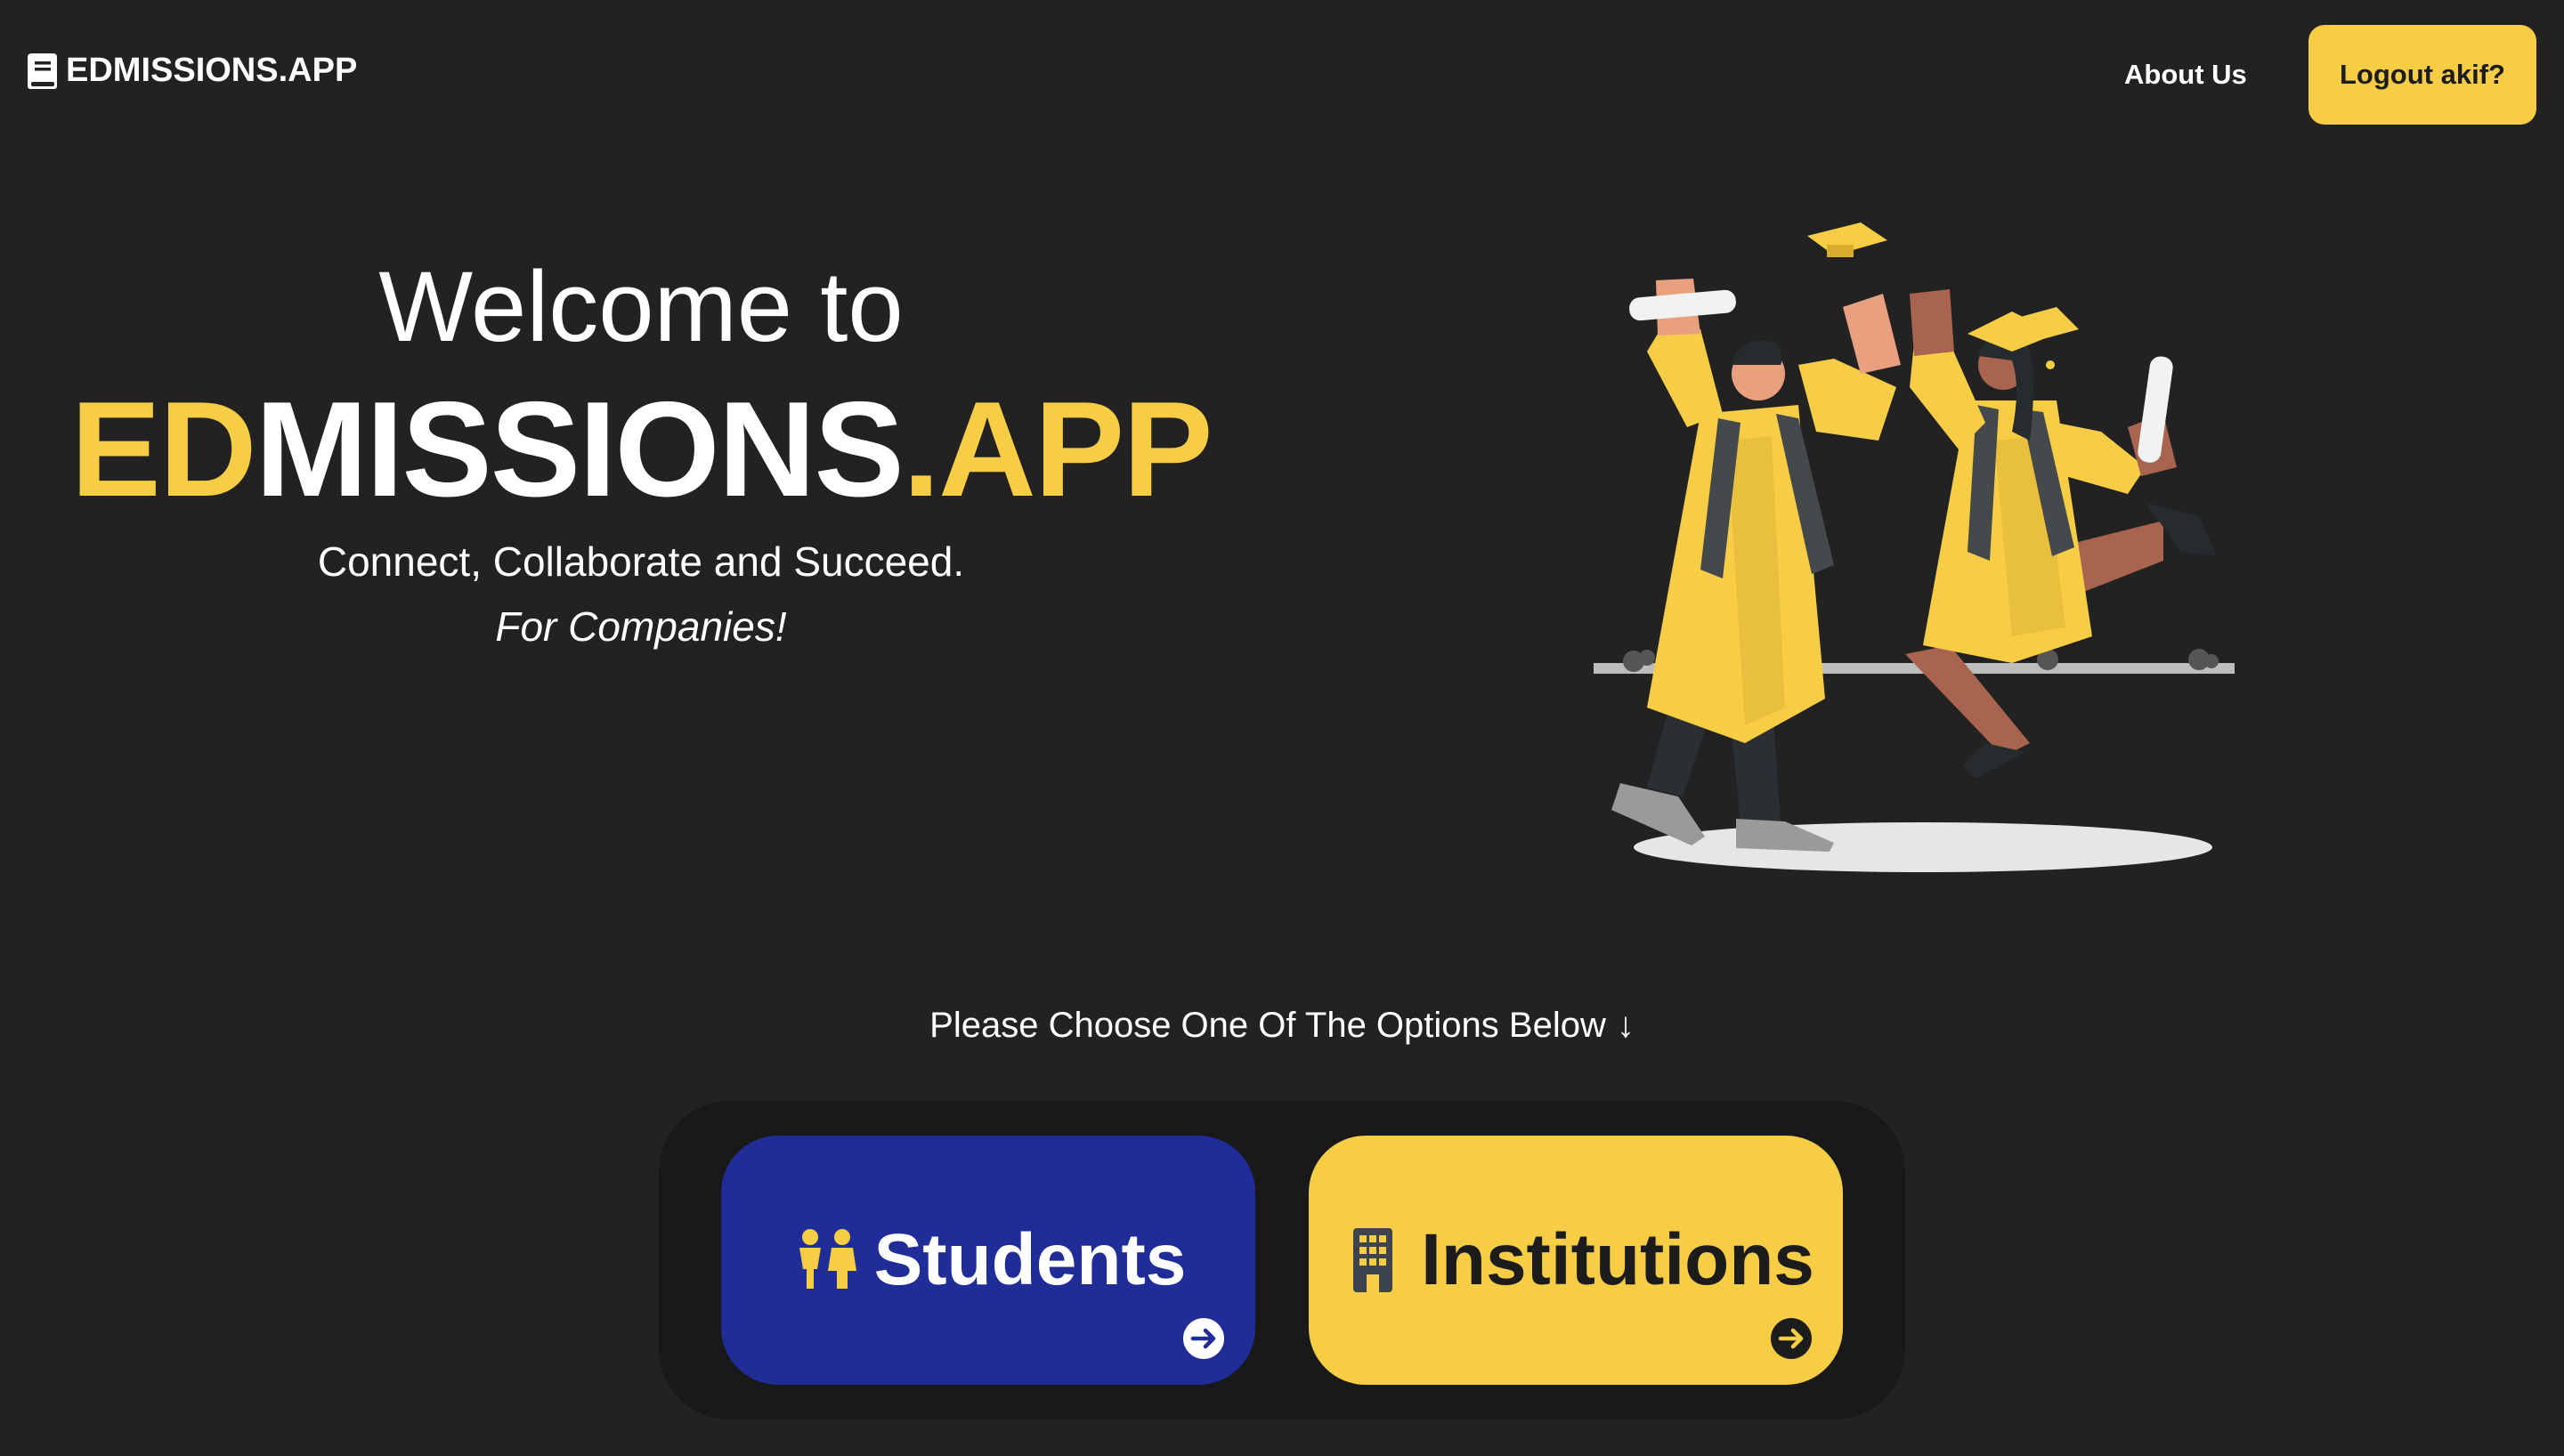 The width and height of the screenshot is (2564, 1456). Describe the element at coordinates (827, 1259) in the screenshot. I see `children-icon` at that location.